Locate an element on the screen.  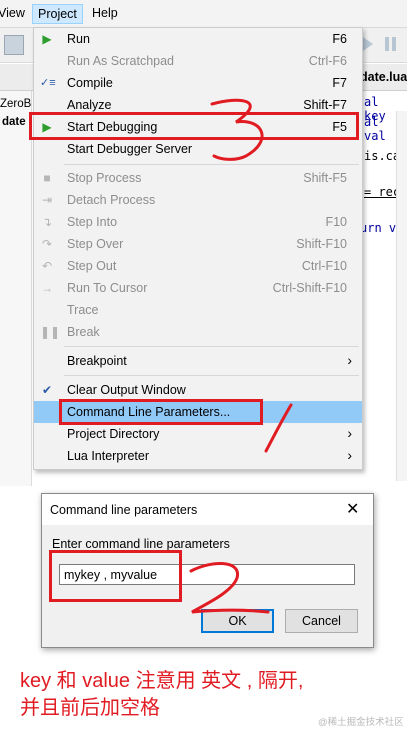
watermark: @稀土掘金技术社区 is located at coordinates (361, 722).